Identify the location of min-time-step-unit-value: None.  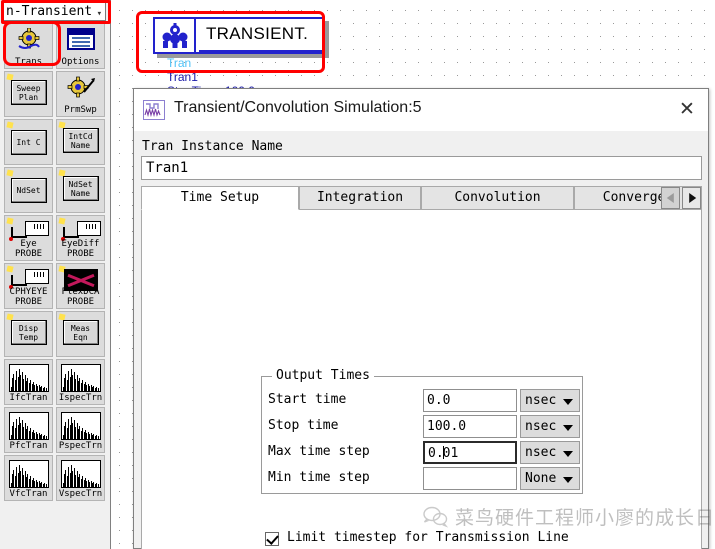
(541, 478).